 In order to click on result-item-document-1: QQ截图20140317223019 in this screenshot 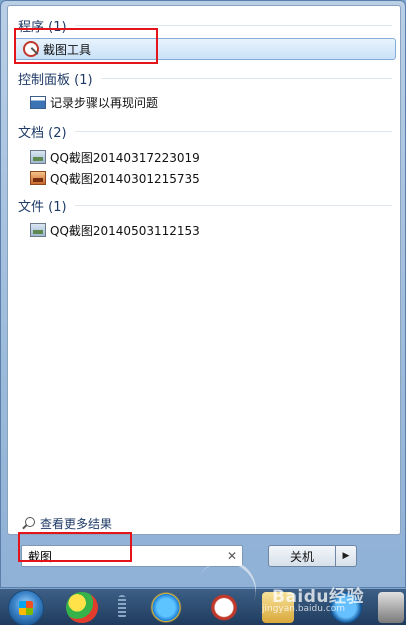, I will do `click(210, 157)`.